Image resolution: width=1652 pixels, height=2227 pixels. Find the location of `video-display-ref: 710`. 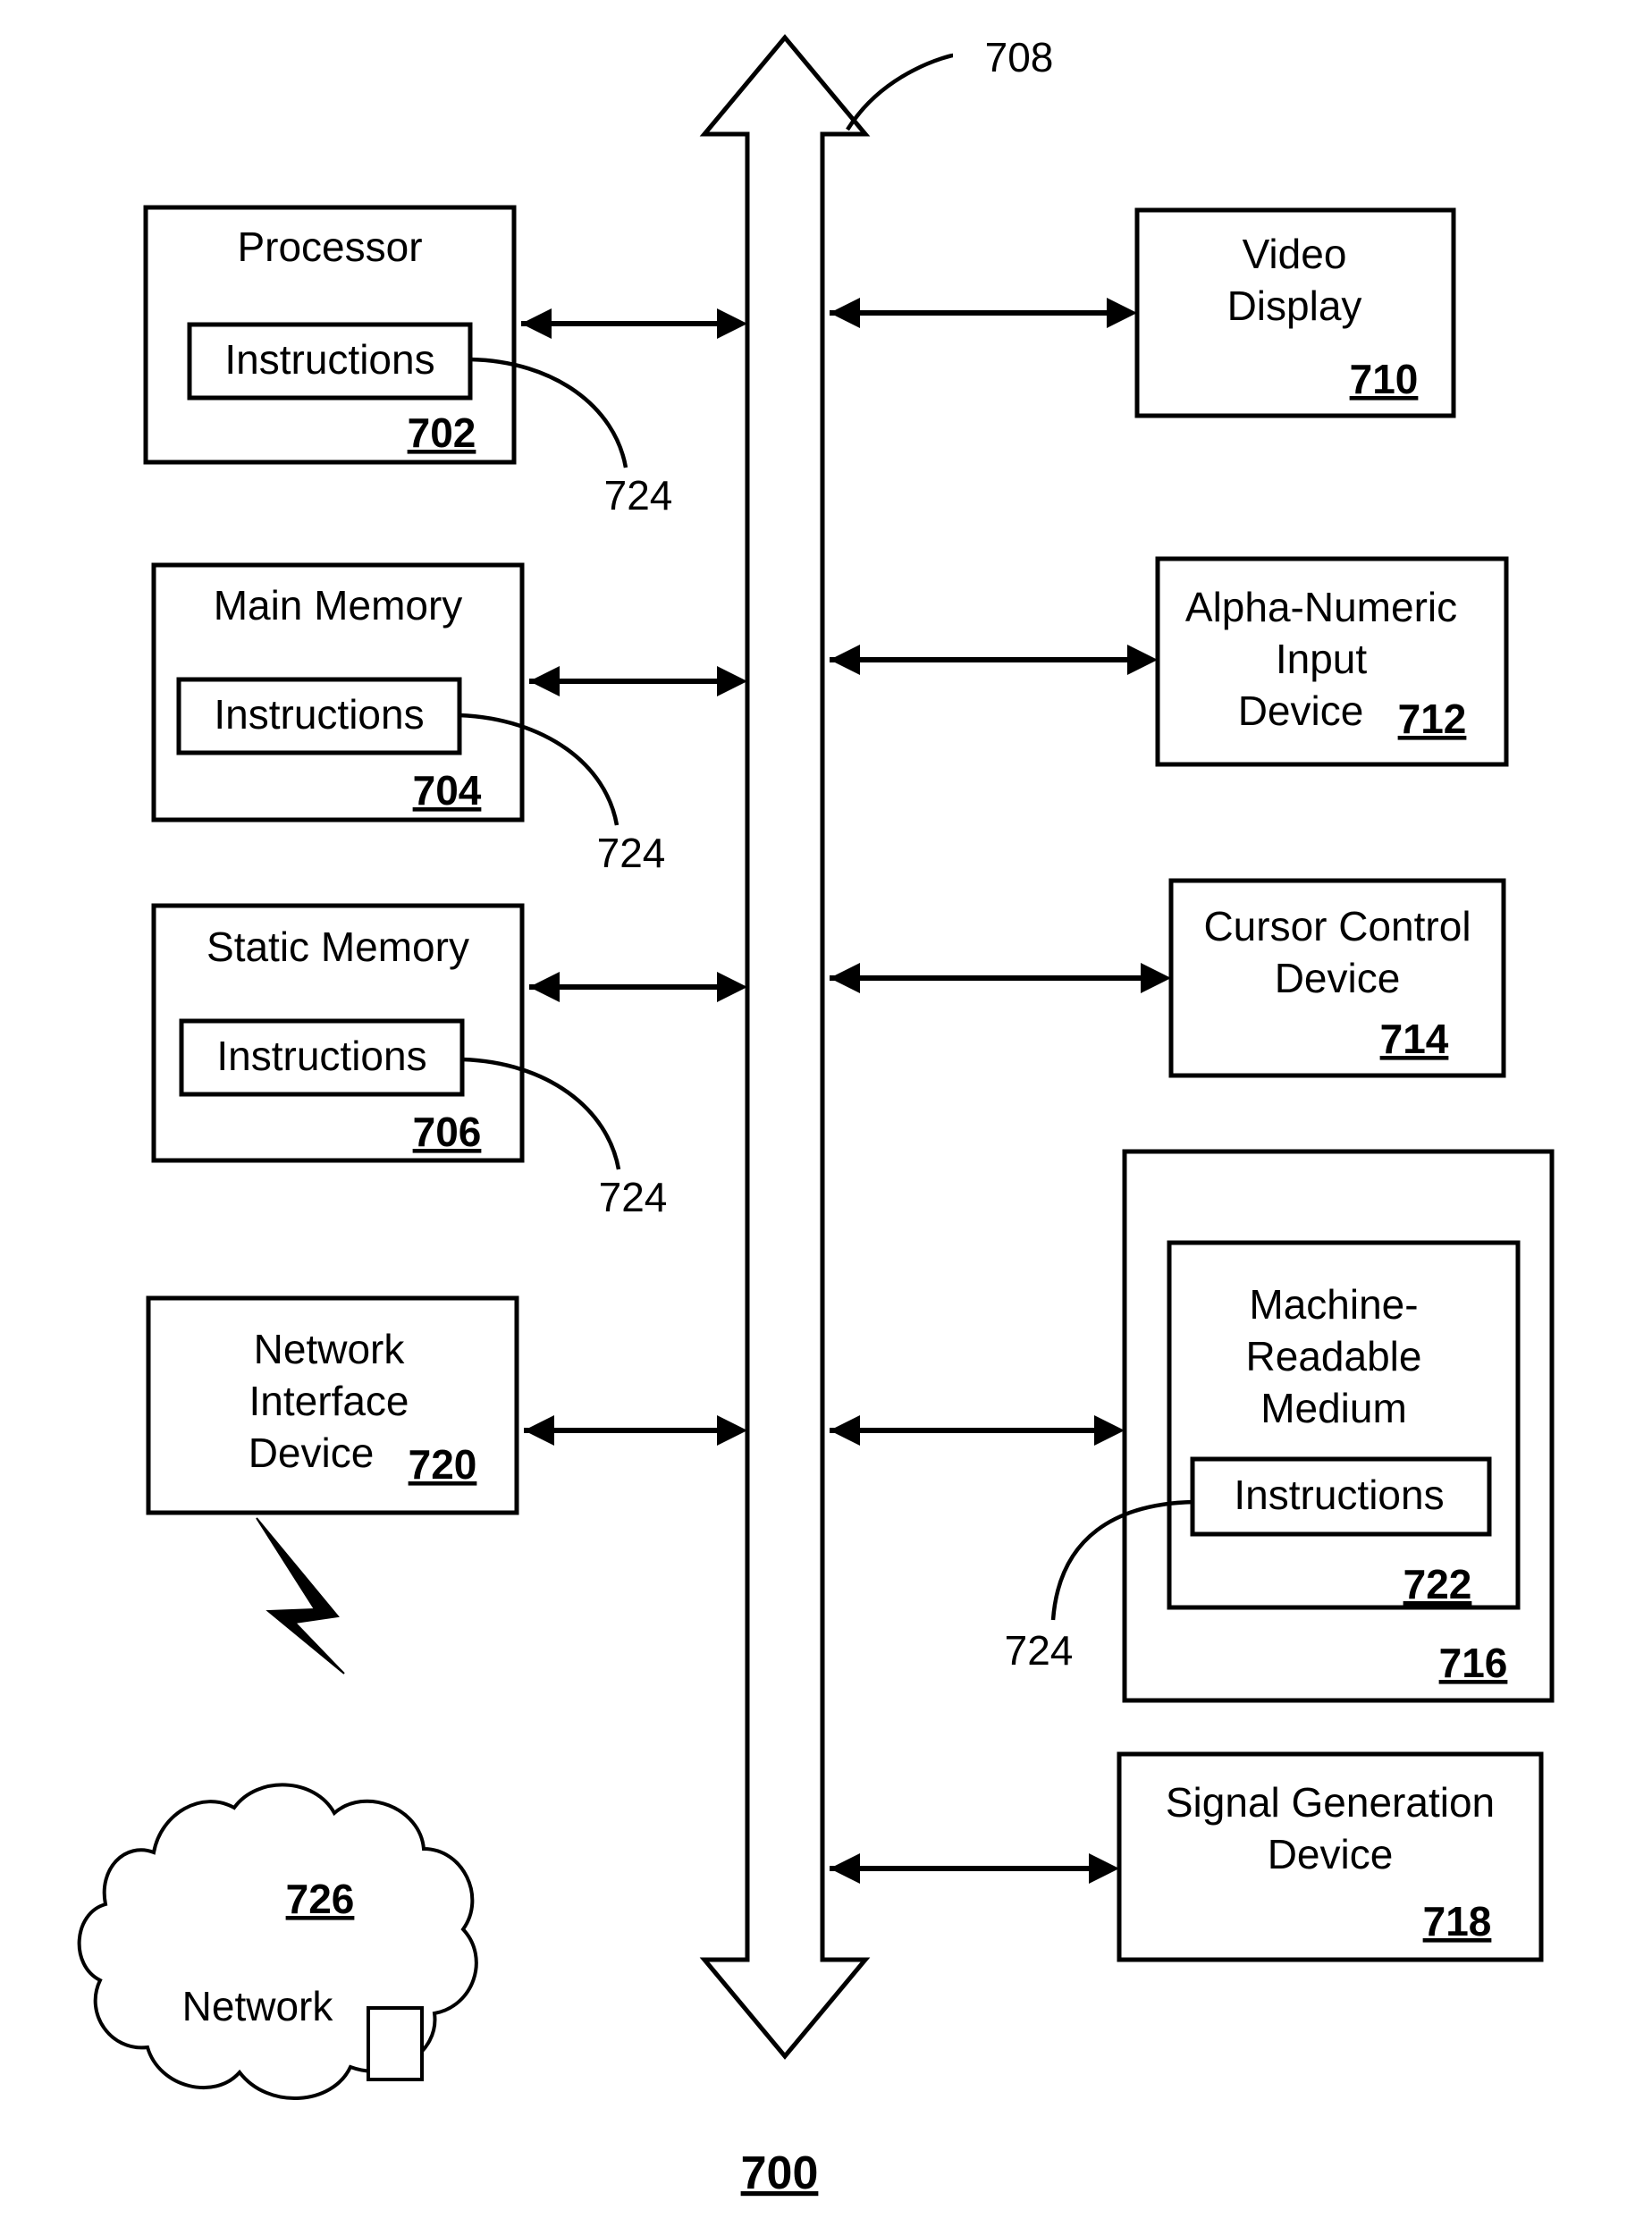

video-display-ref: 710 is located at coordinates (1384, 379).